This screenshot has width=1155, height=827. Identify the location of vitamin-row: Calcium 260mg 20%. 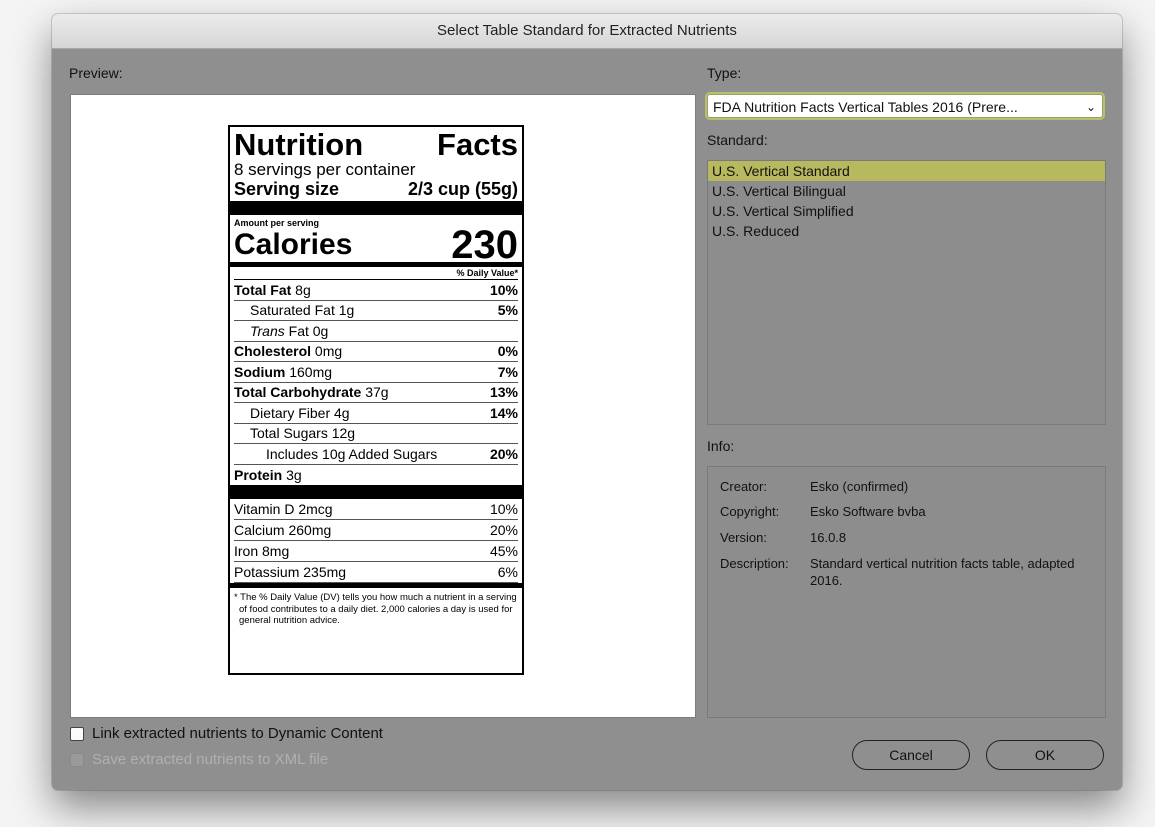
(376, 530).